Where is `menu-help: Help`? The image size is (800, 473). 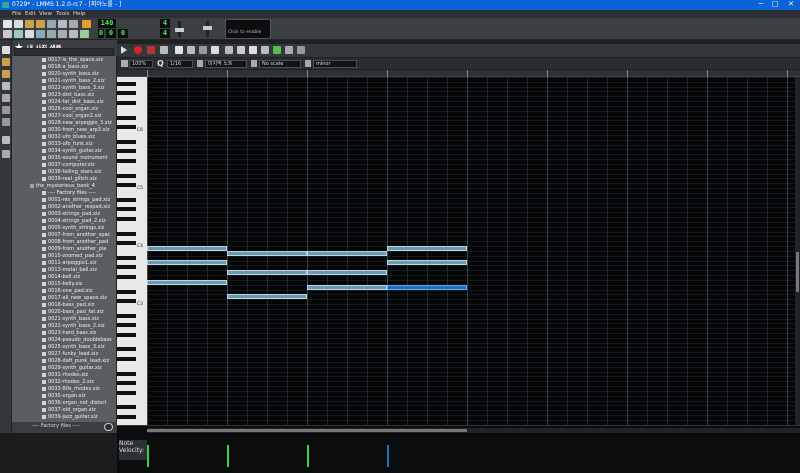
menu-help: Help is located at coordinates (79, 14).